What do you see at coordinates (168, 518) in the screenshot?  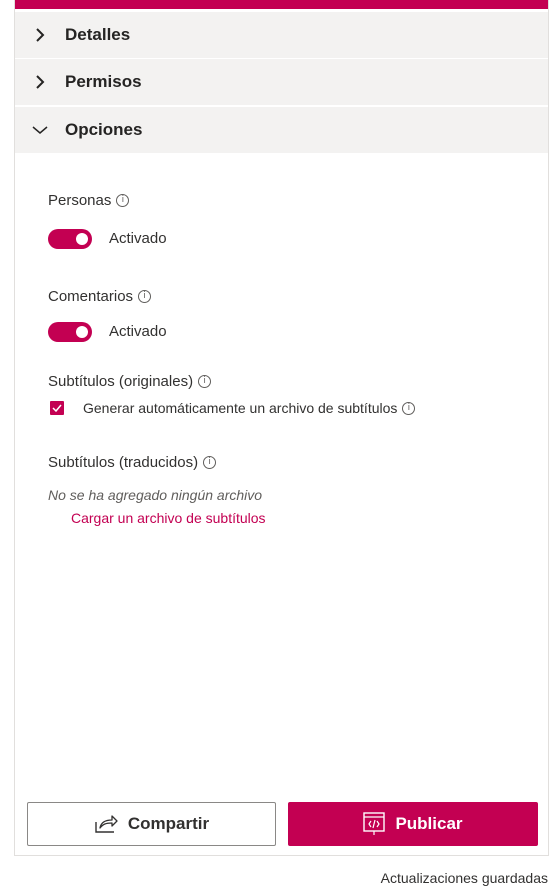 I see `upload-captions-link: Cargar un archivo de subtítulos` at bounding box center [168, 518].